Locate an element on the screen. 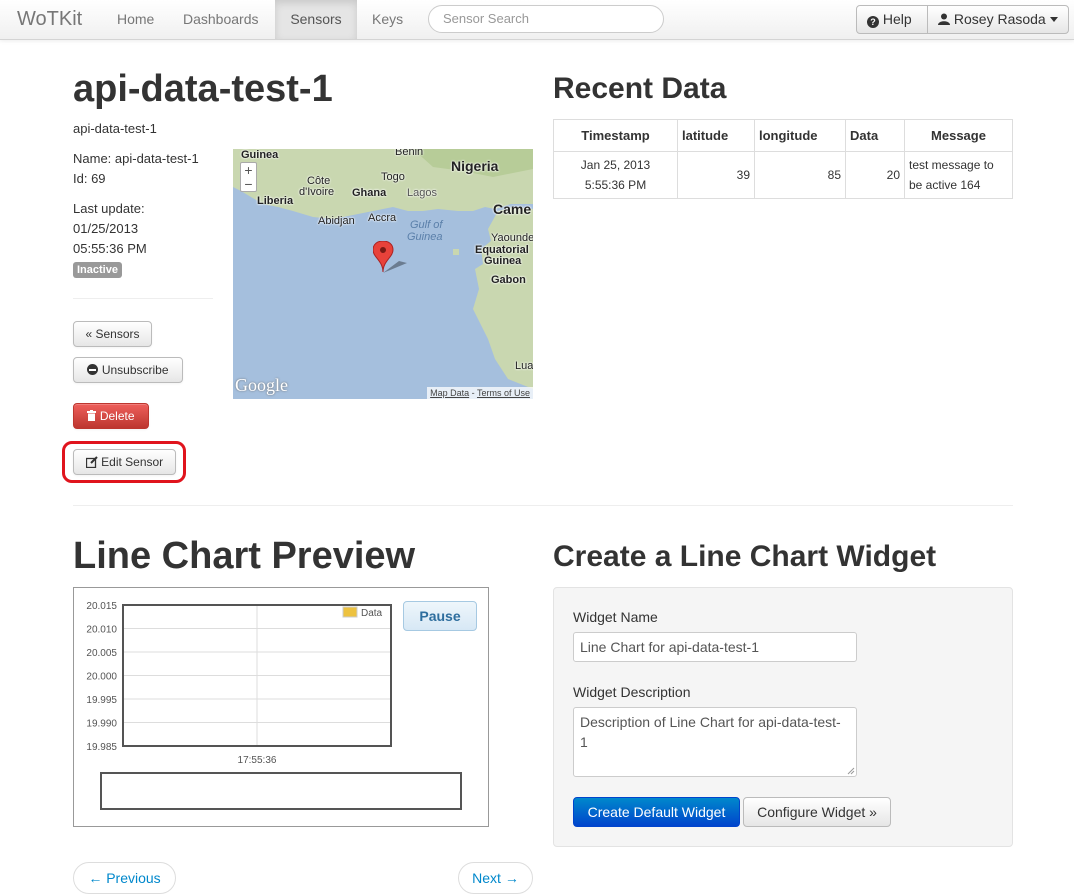  map-zoom-control: + − is located at coordinates (248, 177).